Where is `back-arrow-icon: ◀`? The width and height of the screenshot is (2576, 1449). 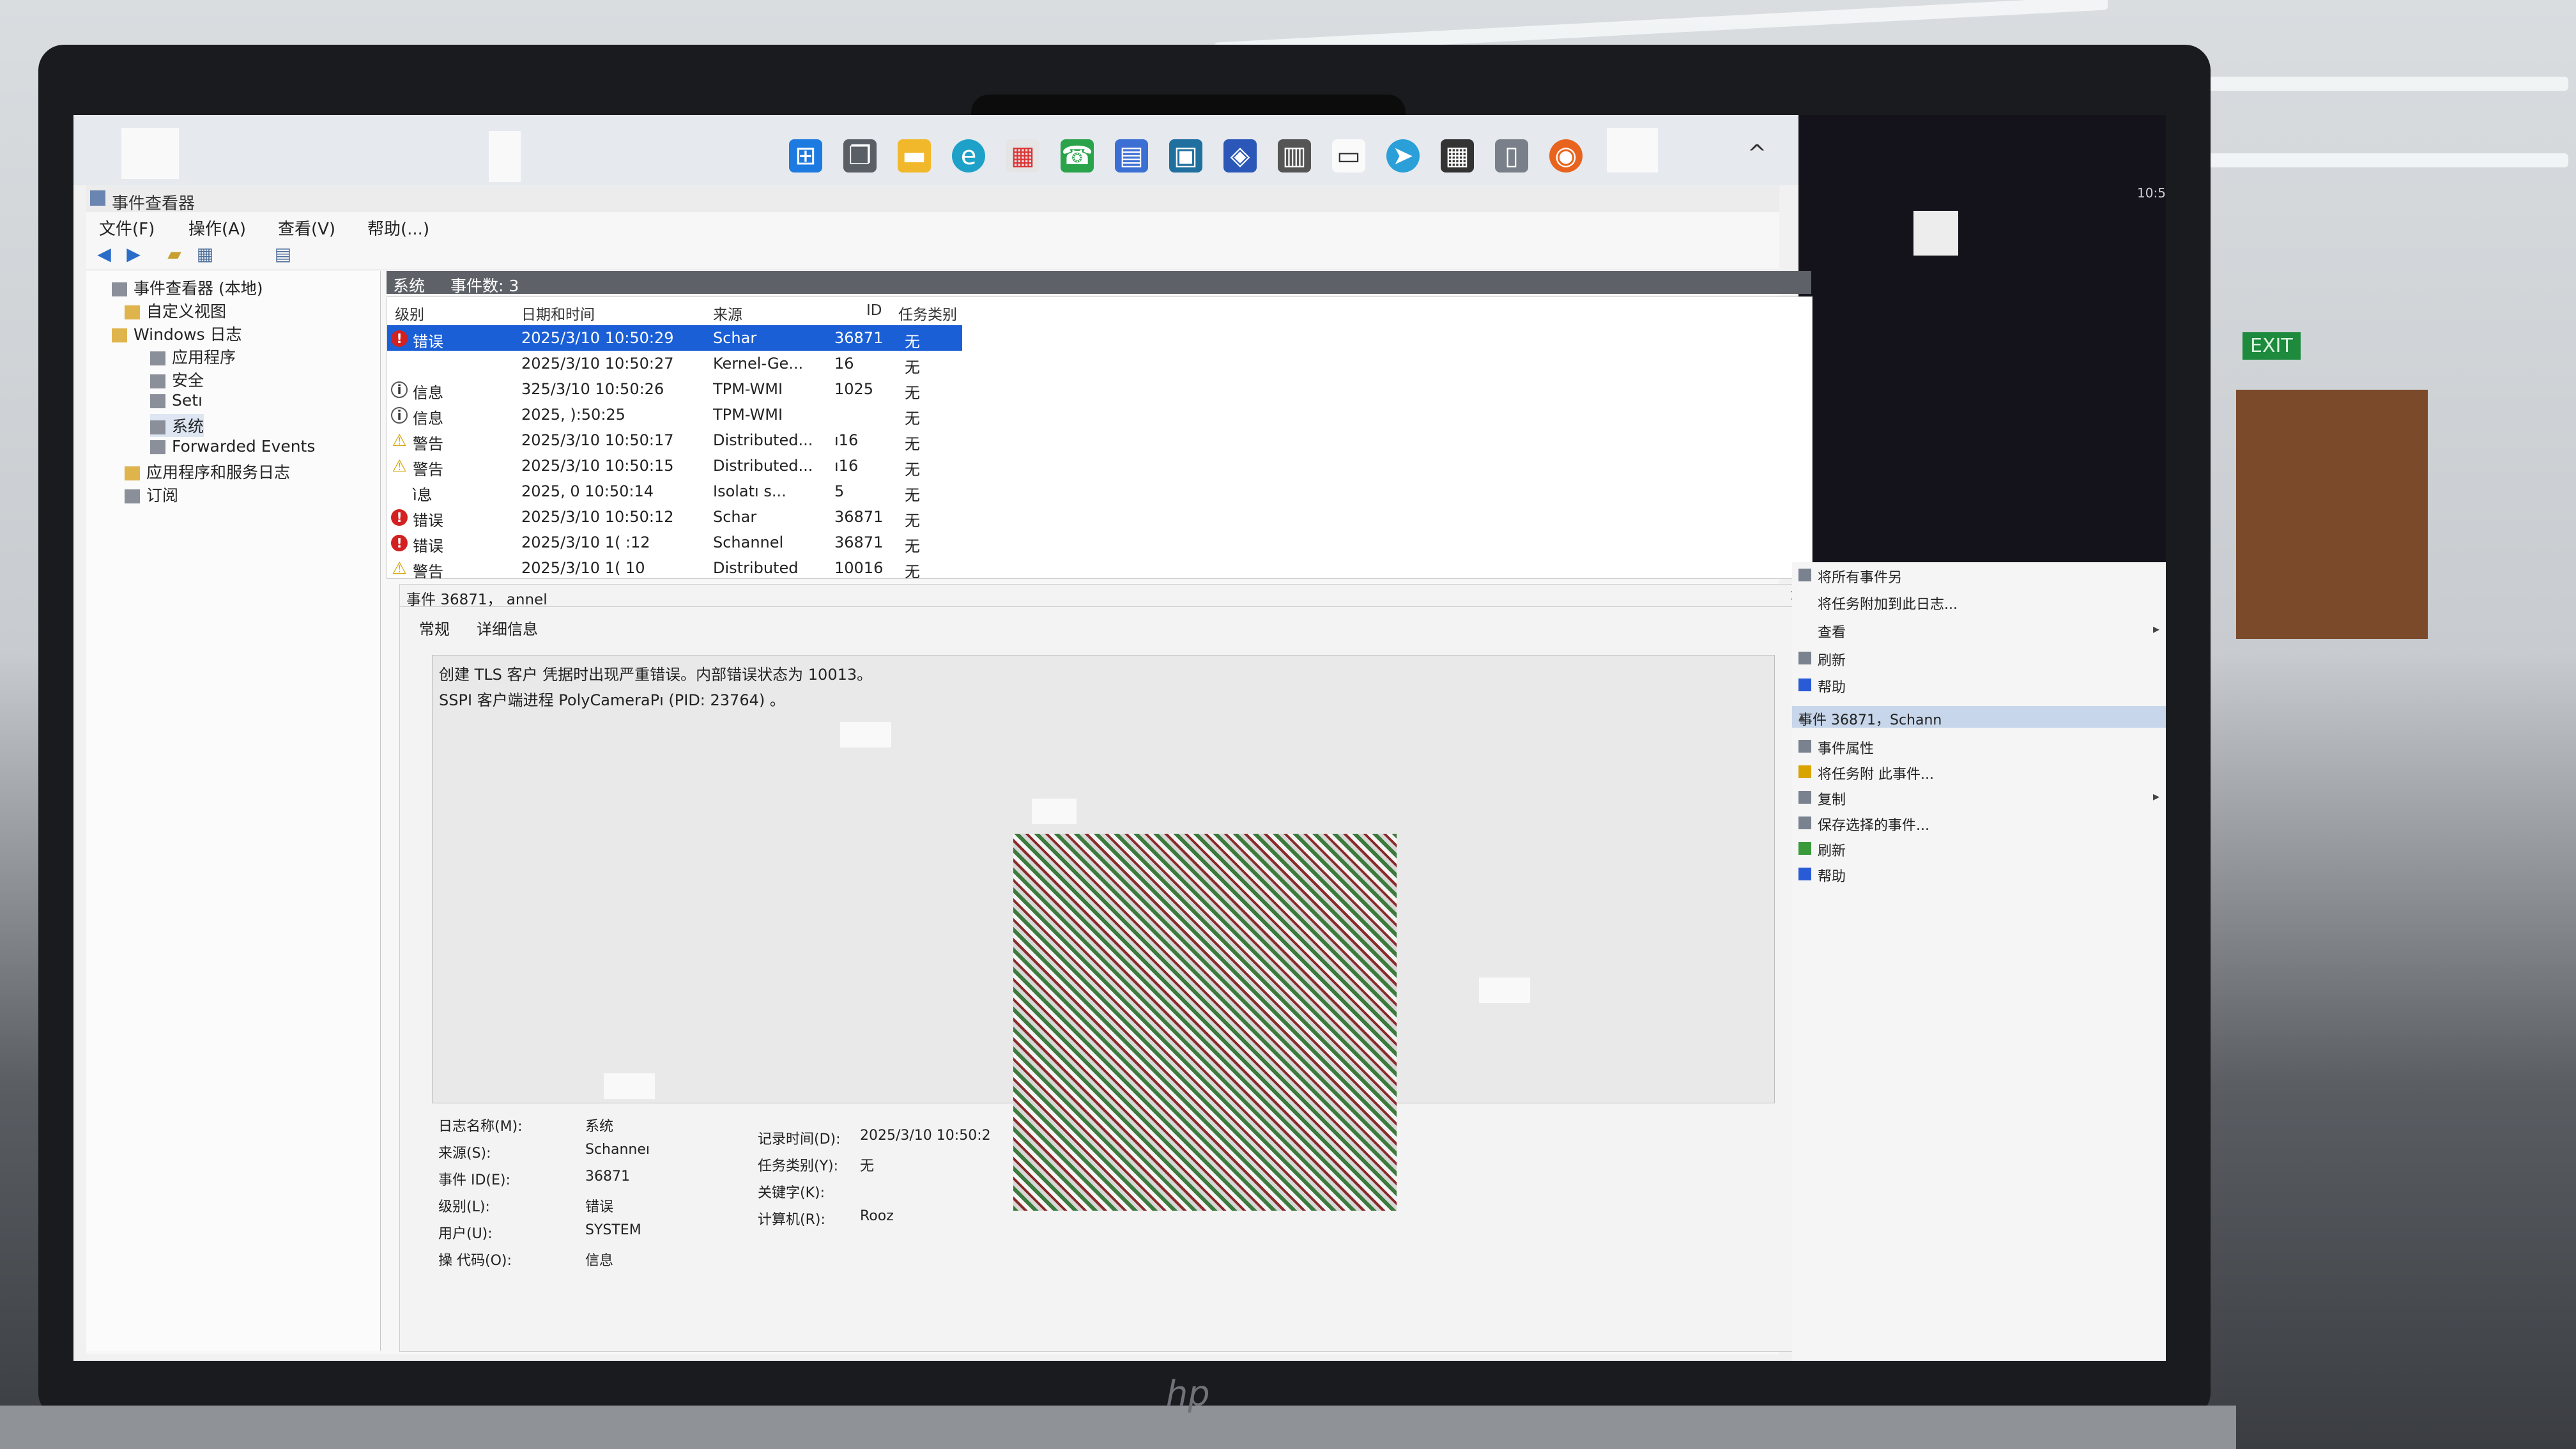 back-arrow-icon: ◀ is located at coordinates (104, 254).